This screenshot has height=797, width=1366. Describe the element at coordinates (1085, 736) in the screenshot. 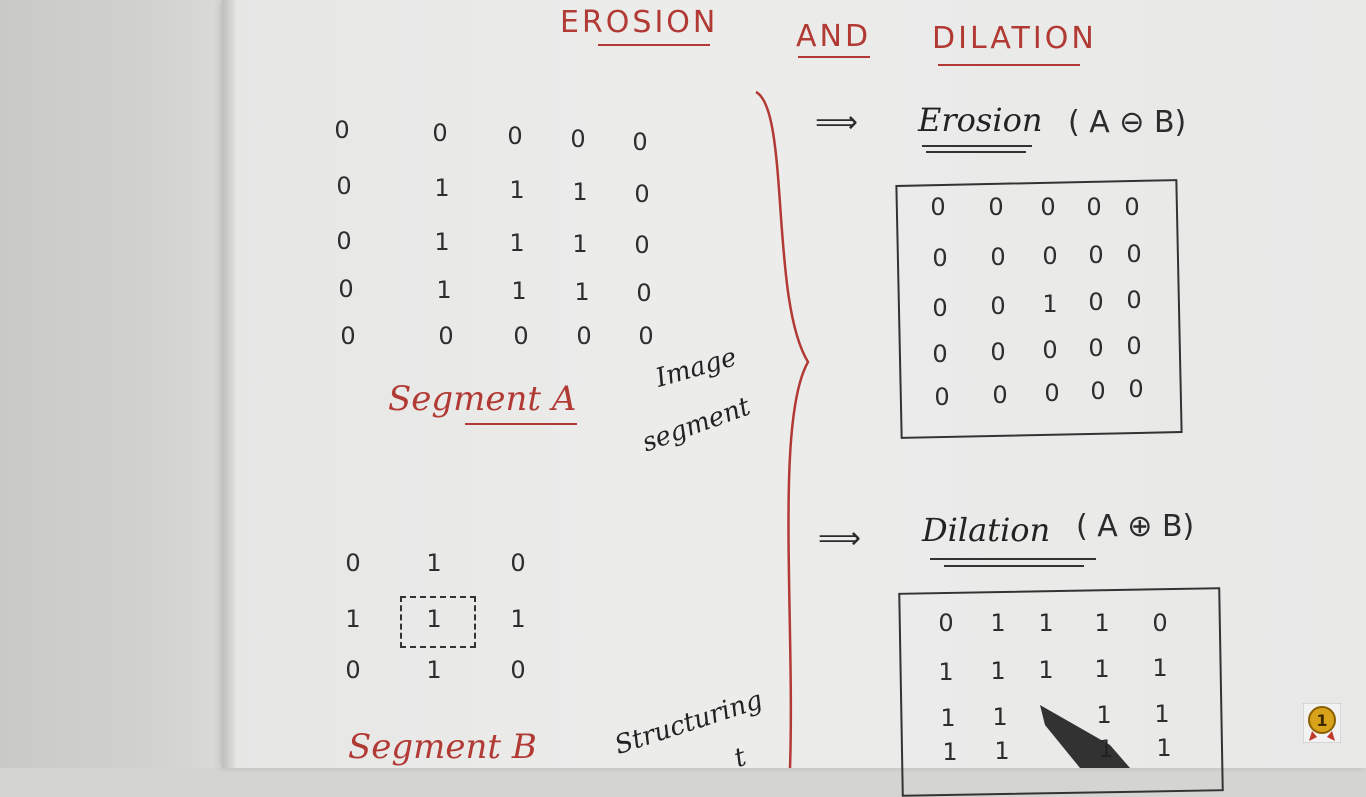

I see `pen-tip` at that location.